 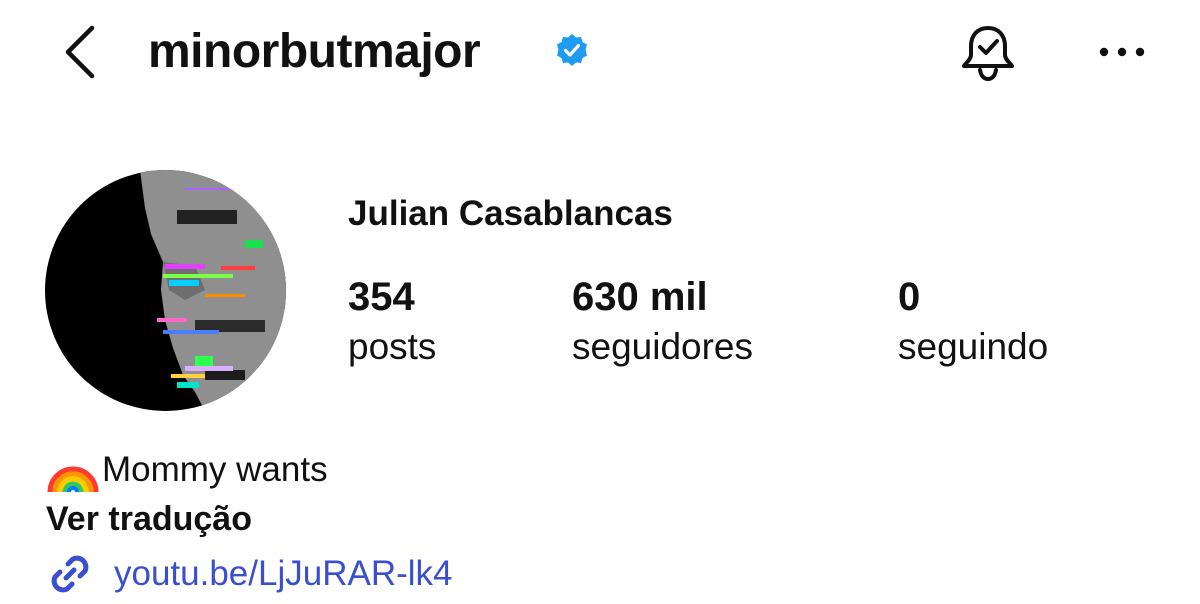 I want to click on chevron-left-icon, so click(x=80, y=52).